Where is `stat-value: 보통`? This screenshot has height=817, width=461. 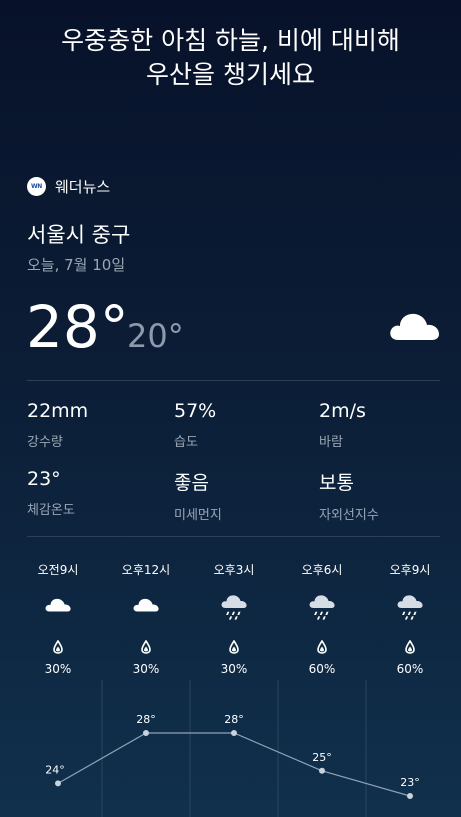 stat-value: 보통 is located at coordinates (336, 483).